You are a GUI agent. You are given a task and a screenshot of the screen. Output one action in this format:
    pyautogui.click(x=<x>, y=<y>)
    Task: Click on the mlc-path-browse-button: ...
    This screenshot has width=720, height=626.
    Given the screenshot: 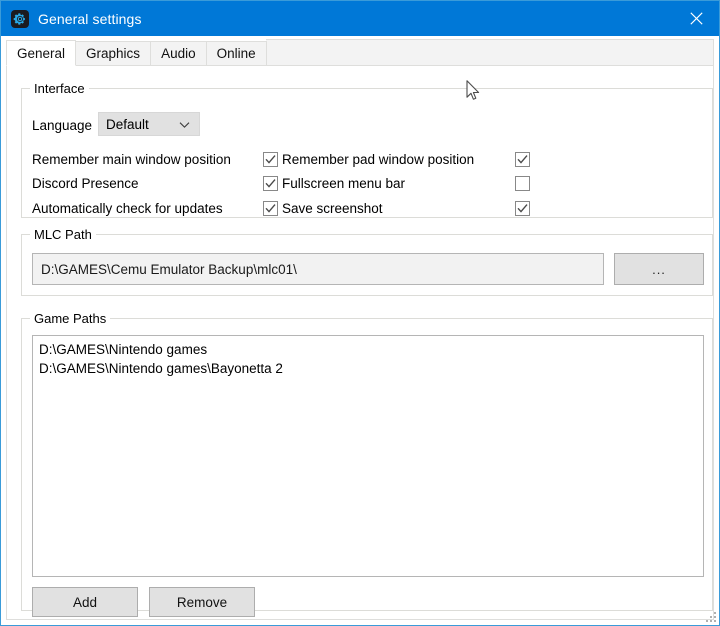 What is the action you would take?
    pyautogui.click(x=659, y=269)
    